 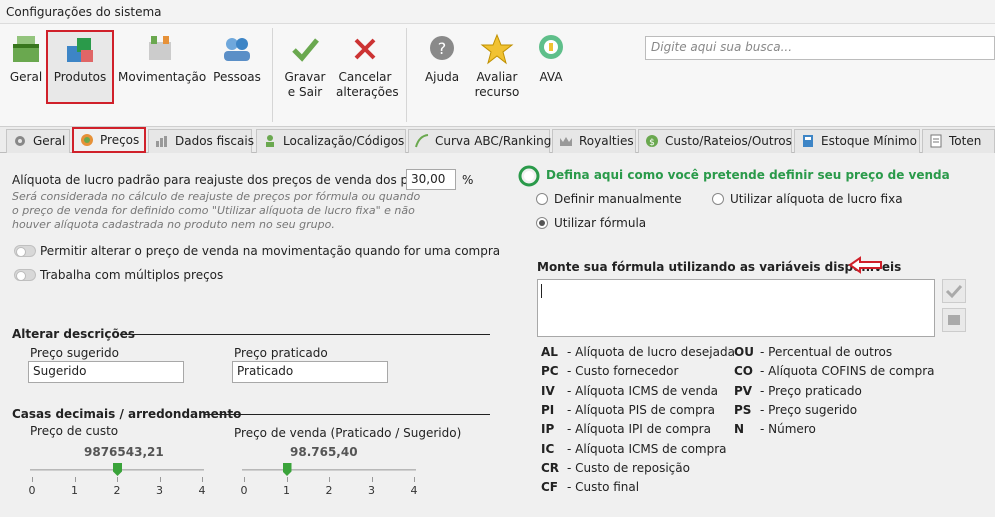 I want to click on variable-description: - Custo final, so click(x=603, y=487).